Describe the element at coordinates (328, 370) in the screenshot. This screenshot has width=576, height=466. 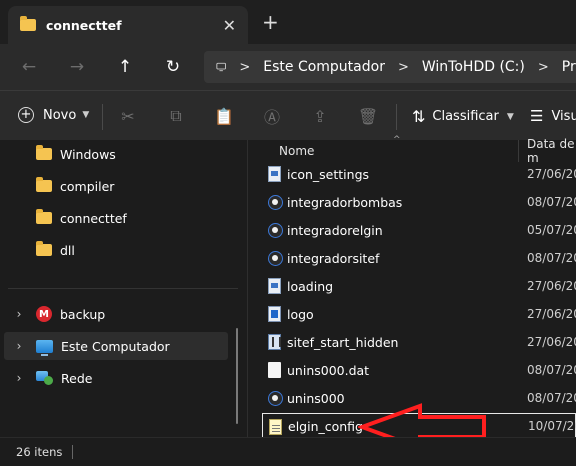
I see `file-name: unins000.dat` at that location.